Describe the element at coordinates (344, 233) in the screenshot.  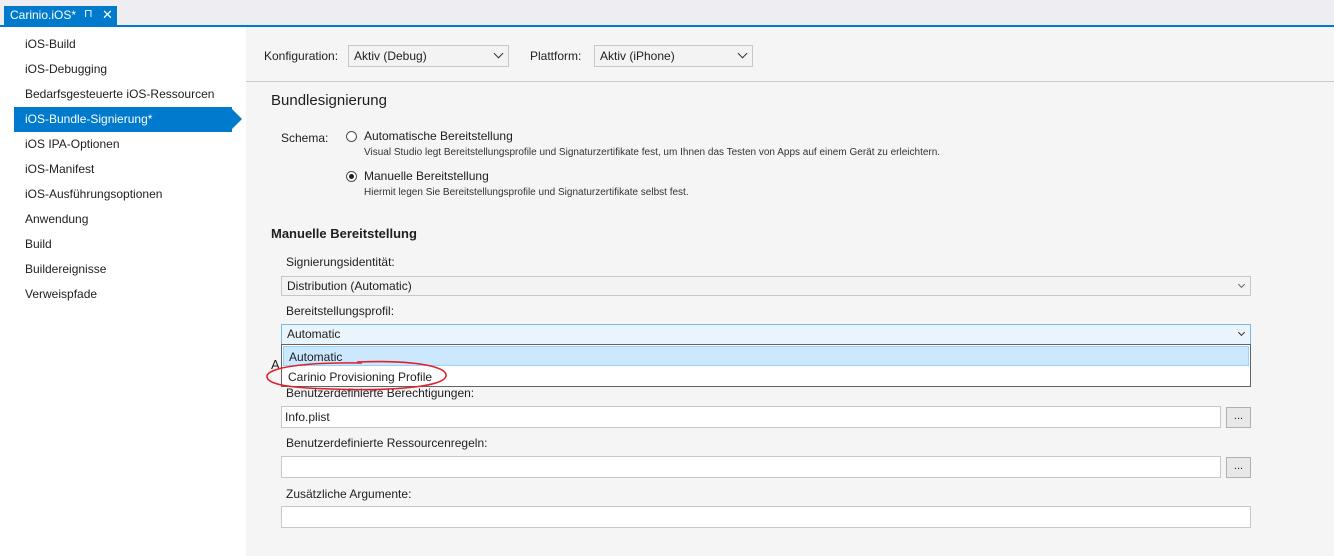
I see `manual-section-title: Manuelle Bereitstellung` at that location.